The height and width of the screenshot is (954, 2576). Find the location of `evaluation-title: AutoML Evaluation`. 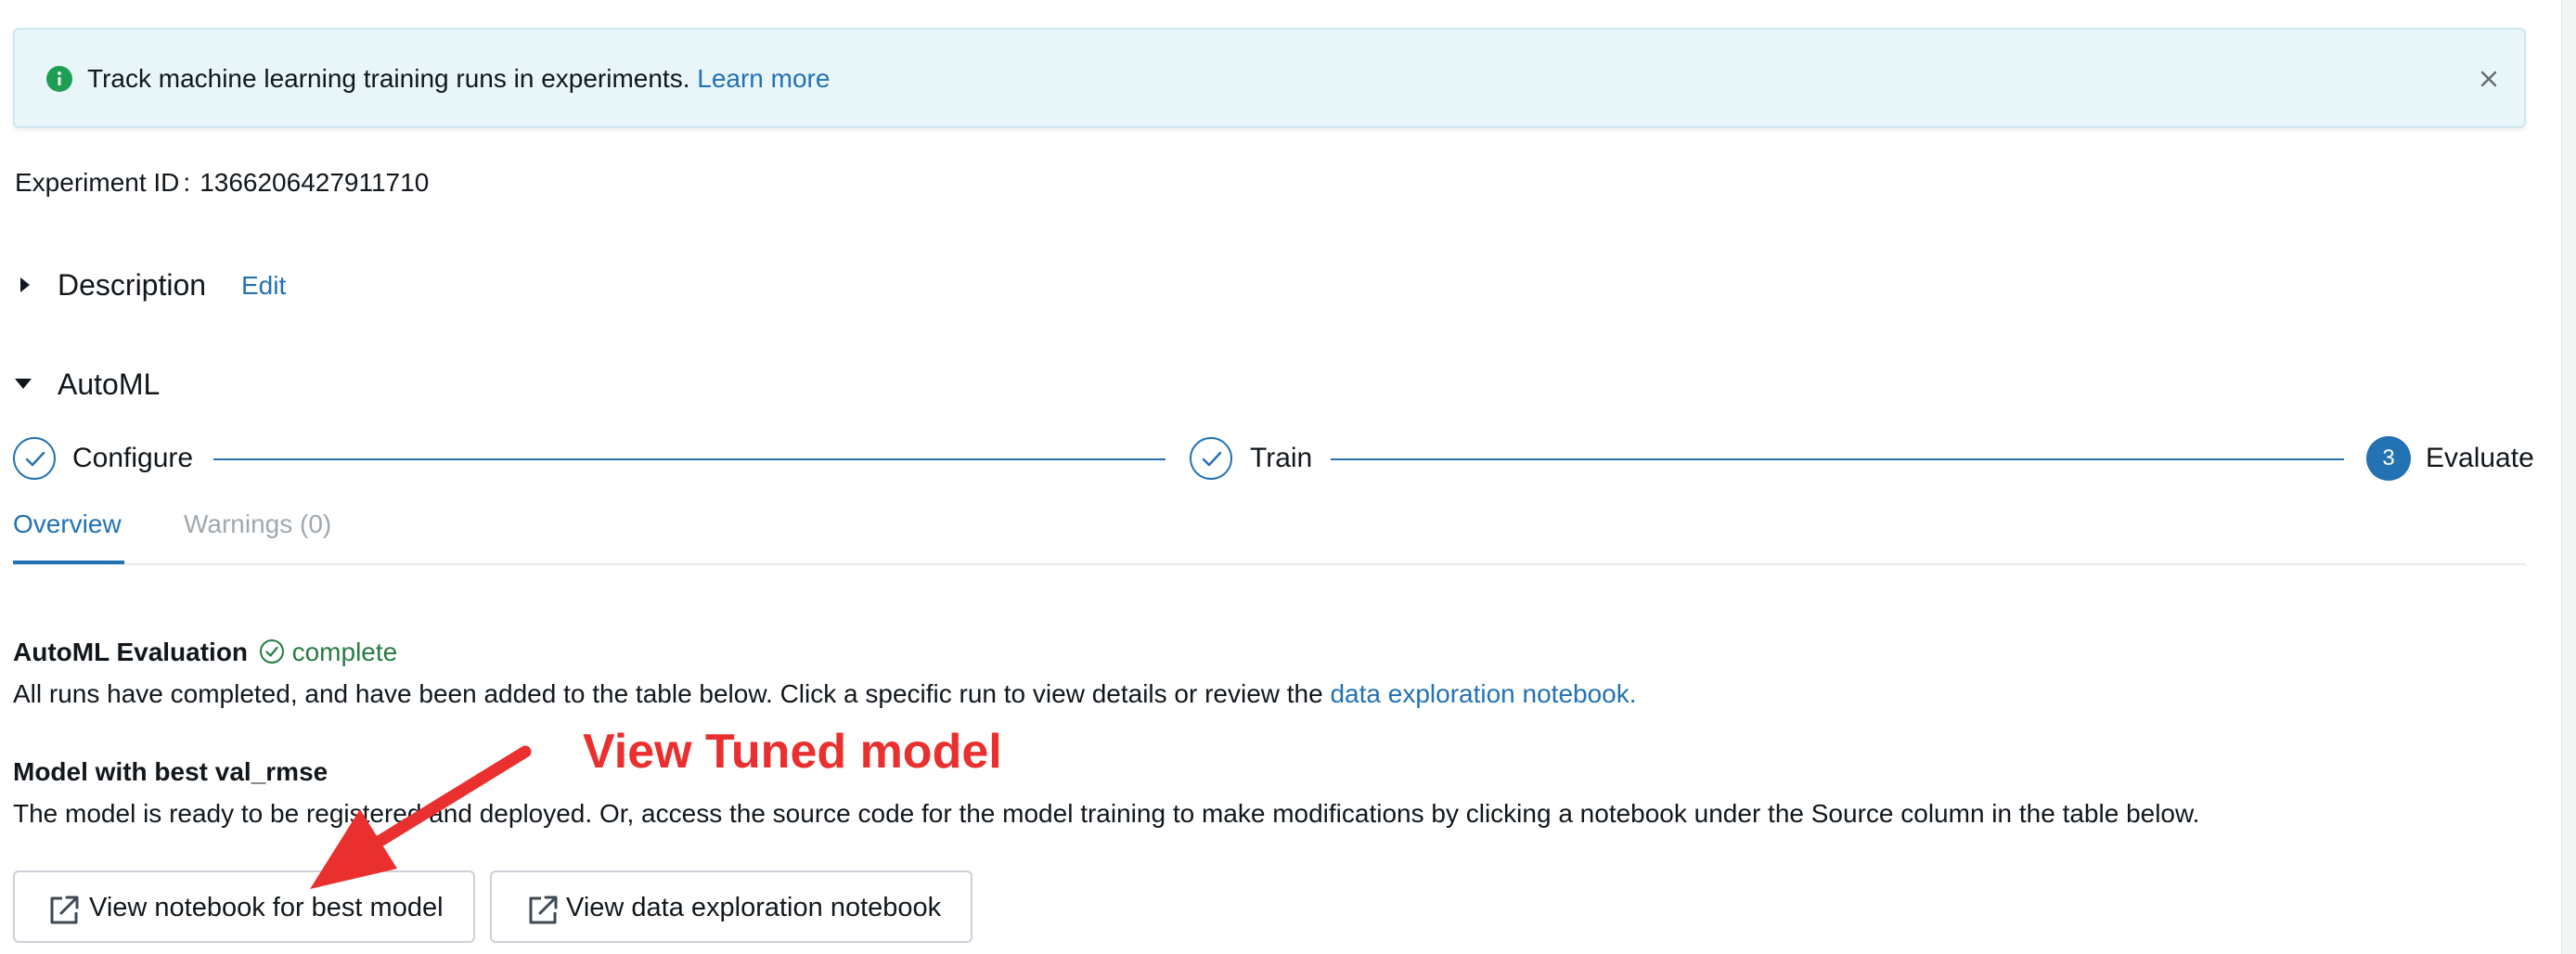

evaluation-title: AutoML Evaluation is located at coordinates (131, 652).